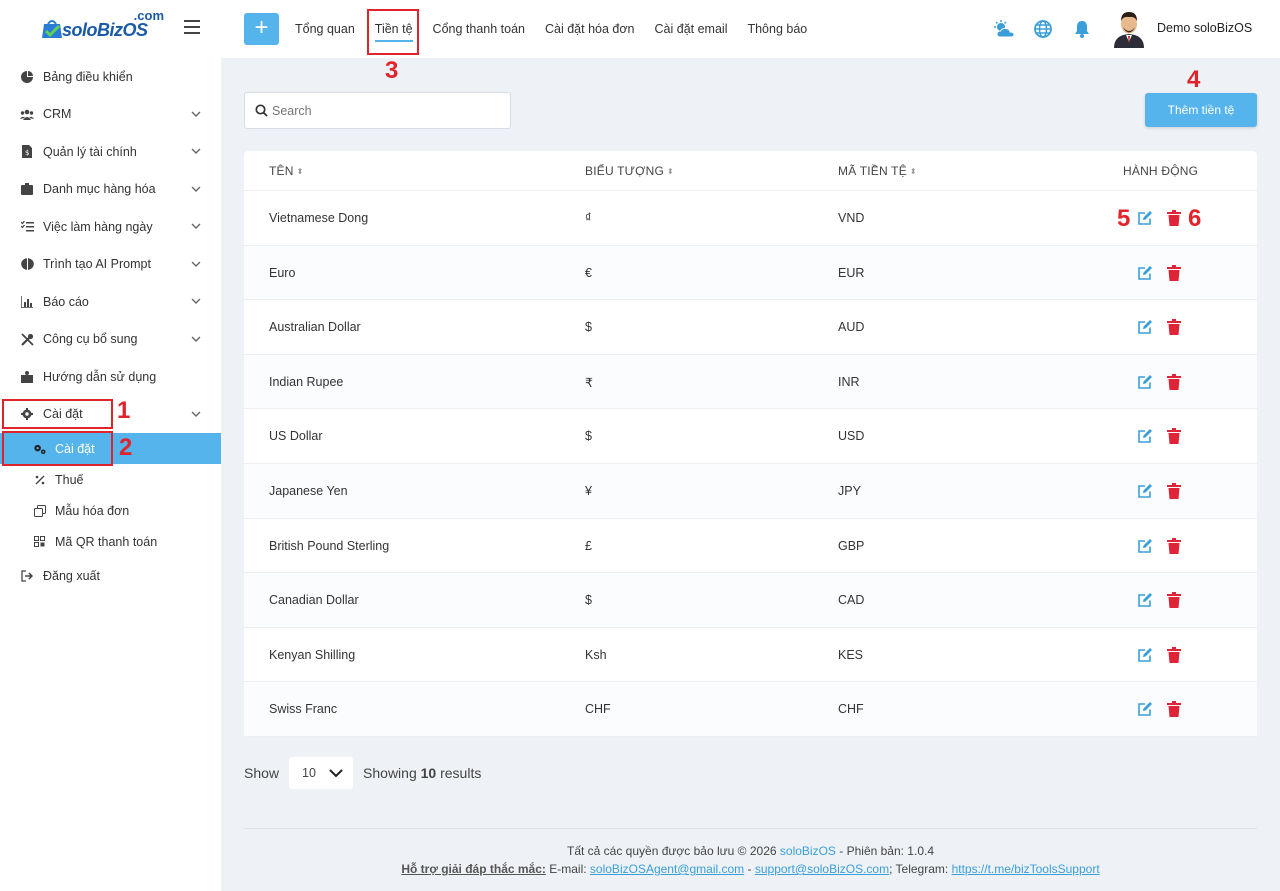 The width and height of the screenshot is (1280, 891). What do you see at coordinates (105, 26) in the screenshot?
I see `brand-logo: .com soloBizOS` at bounding box center [105, 26].